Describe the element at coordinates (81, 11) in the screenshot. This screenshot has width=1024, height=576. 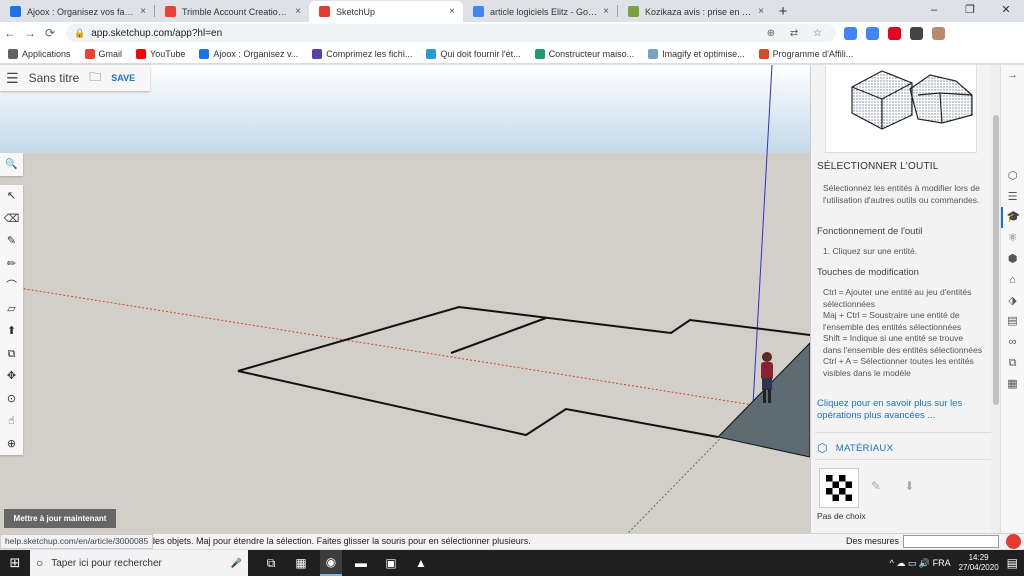
I see `tab-title: Ajoox : Organisez vos favoris et g` at that location.